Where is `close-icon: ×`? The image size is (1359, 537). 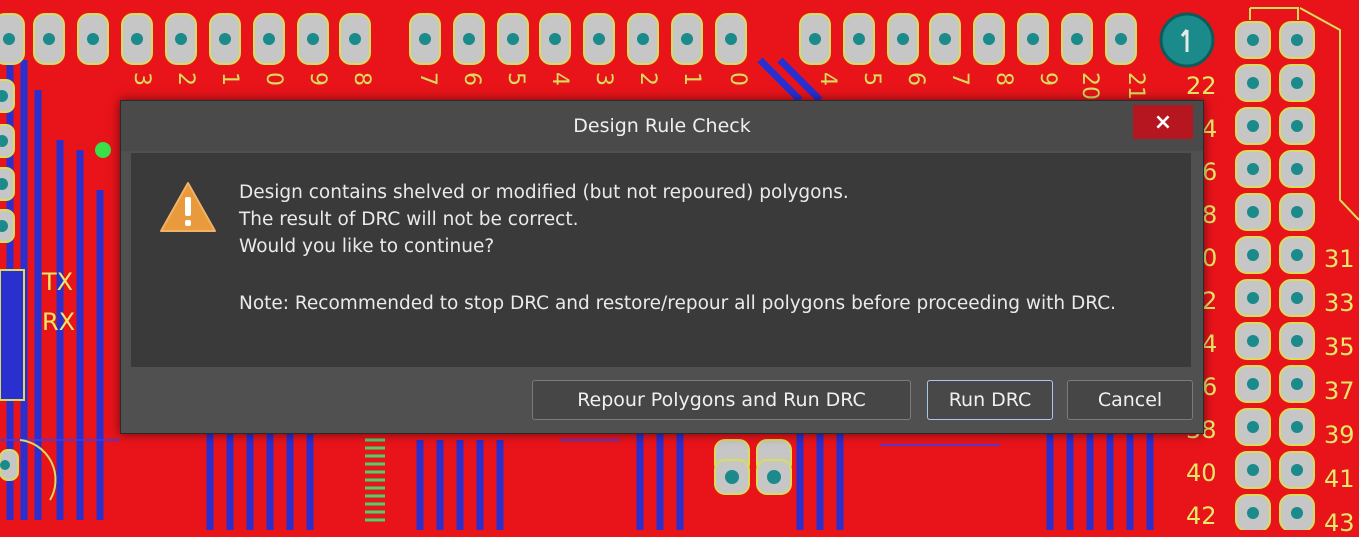 close-icon: × is located at coordinates (1163, 122).